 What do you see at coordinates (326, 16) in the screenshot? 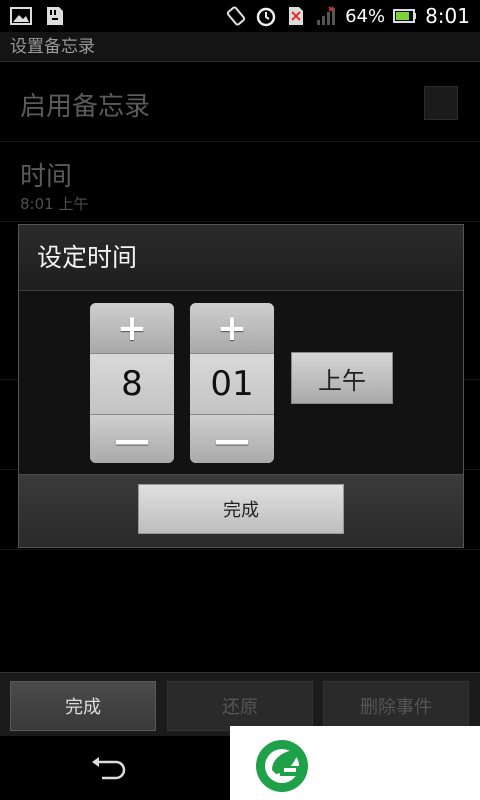
I see `signal-icon` at bounding box center [326, 16].